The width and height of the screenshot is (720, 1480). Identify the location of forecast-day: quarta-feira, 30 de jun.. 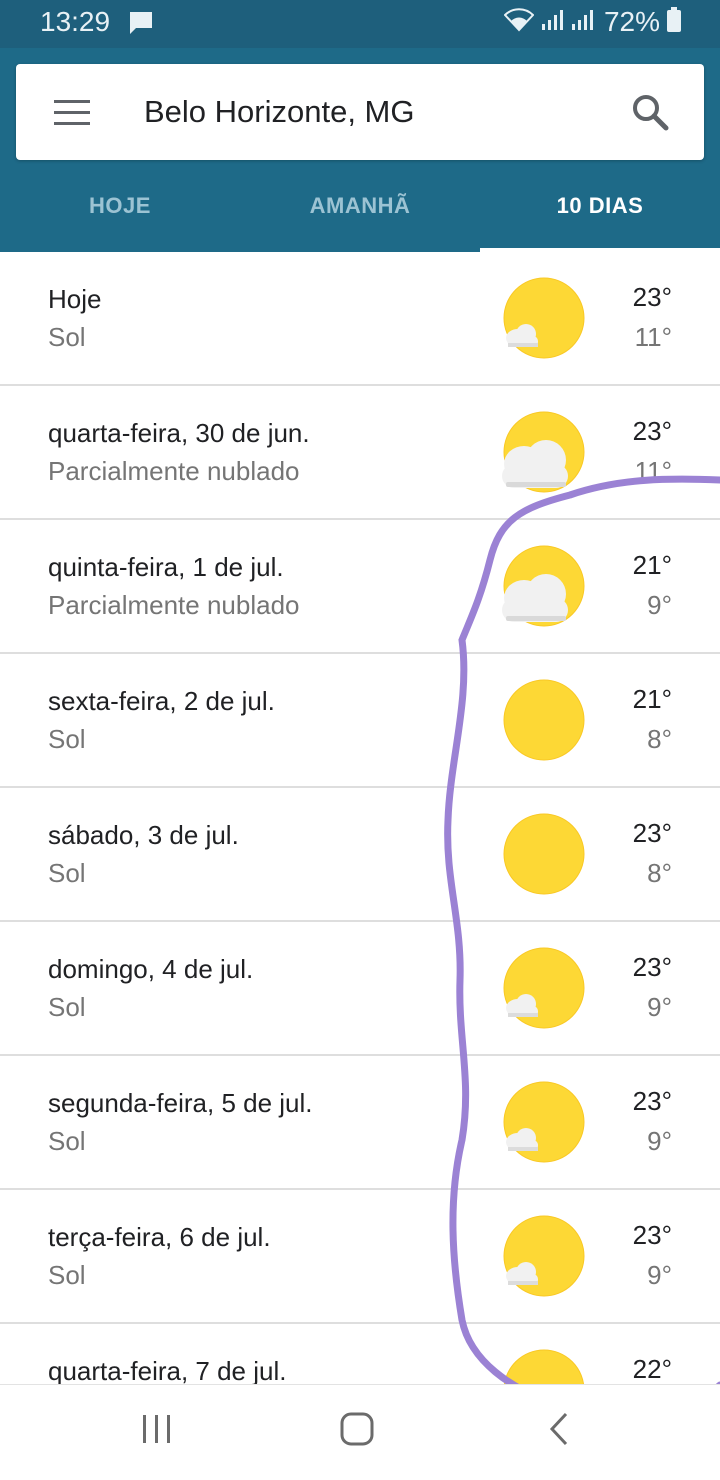
(179, 433).